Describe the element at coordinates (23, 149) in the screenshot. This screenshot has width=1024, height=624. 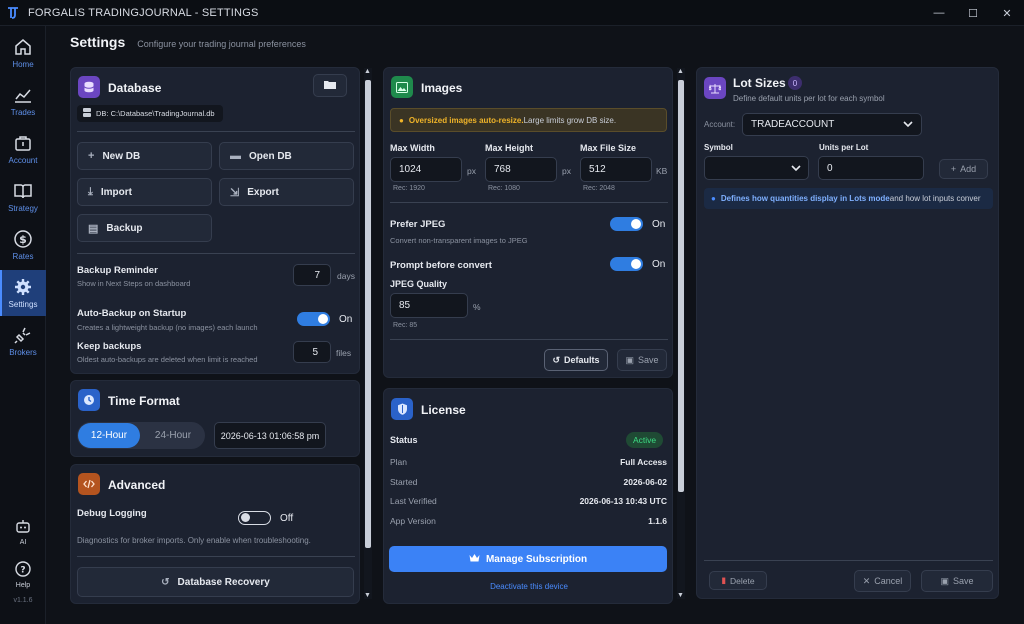
I see `sidebar-item-account: Account` at that location.